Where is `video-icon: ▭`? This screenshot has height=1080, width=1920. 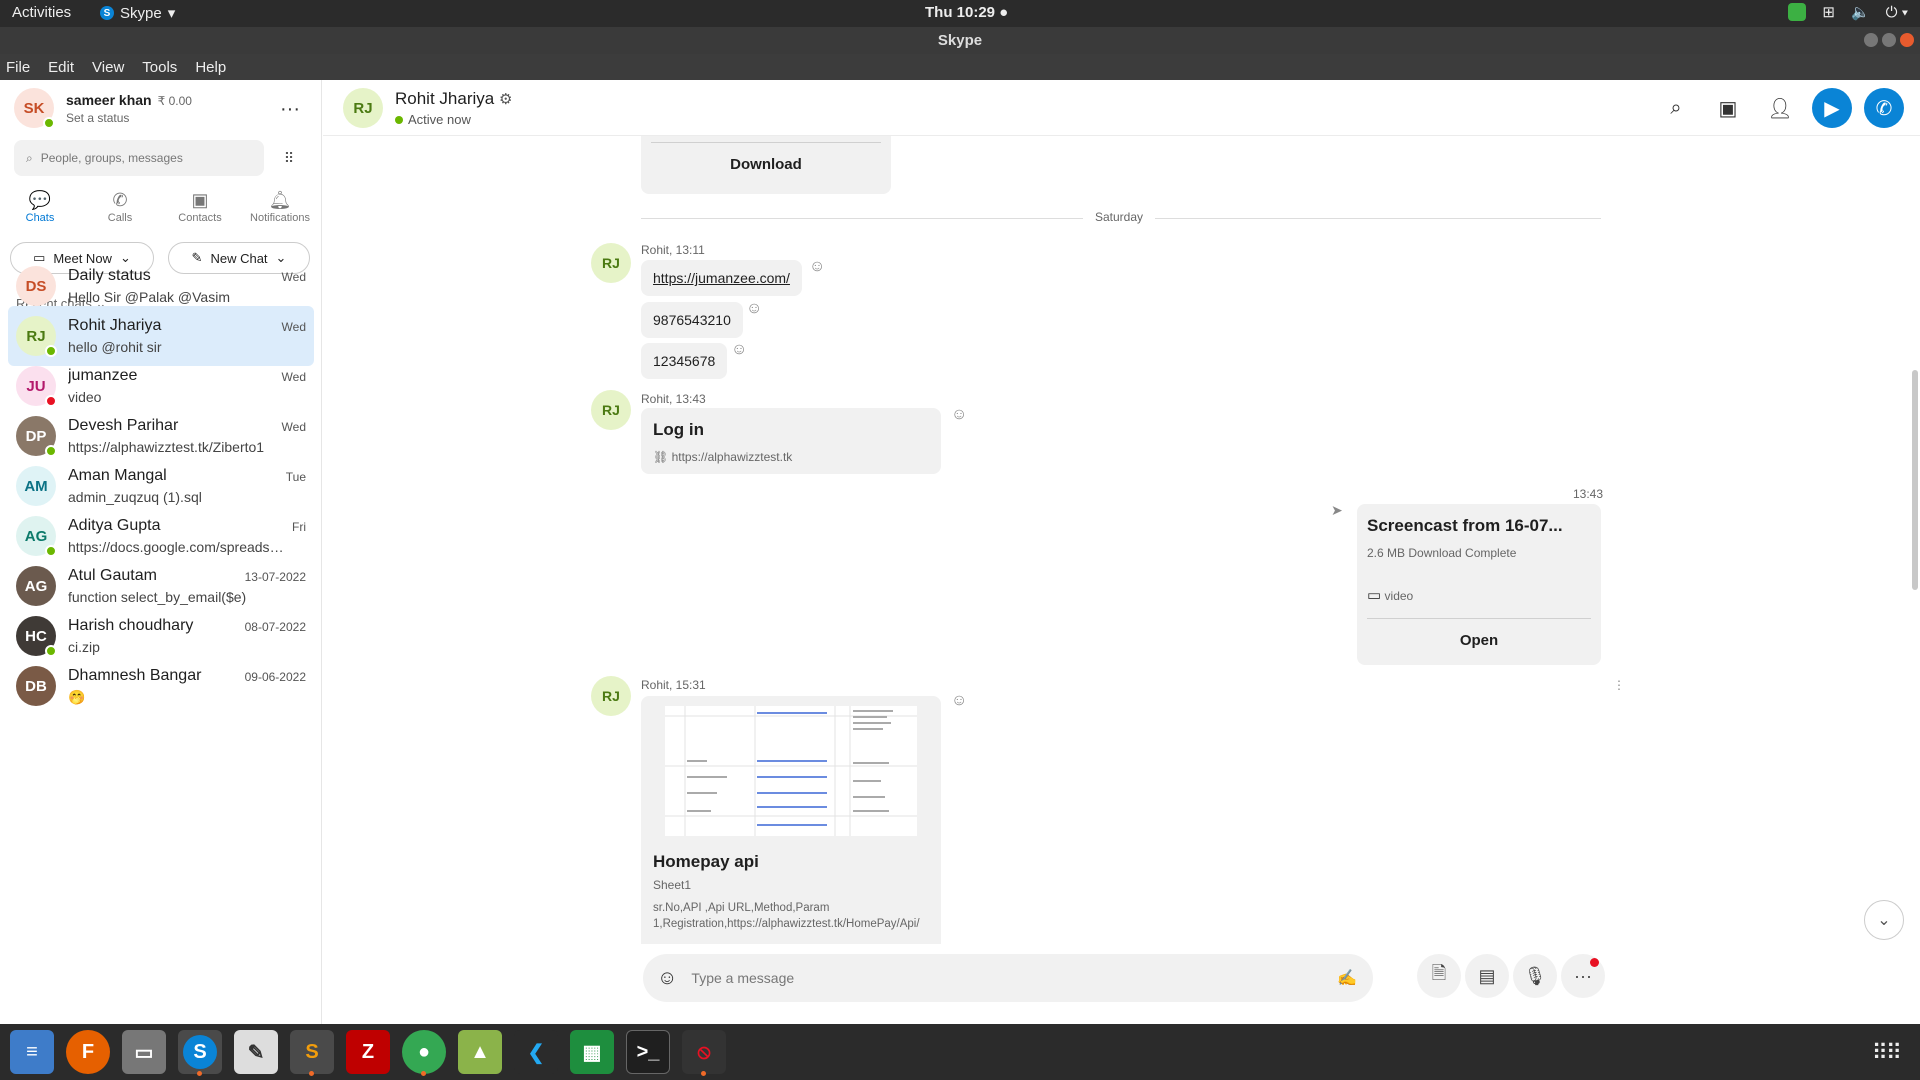 video-icon: ▭ is located at coordinates (1374, 595).